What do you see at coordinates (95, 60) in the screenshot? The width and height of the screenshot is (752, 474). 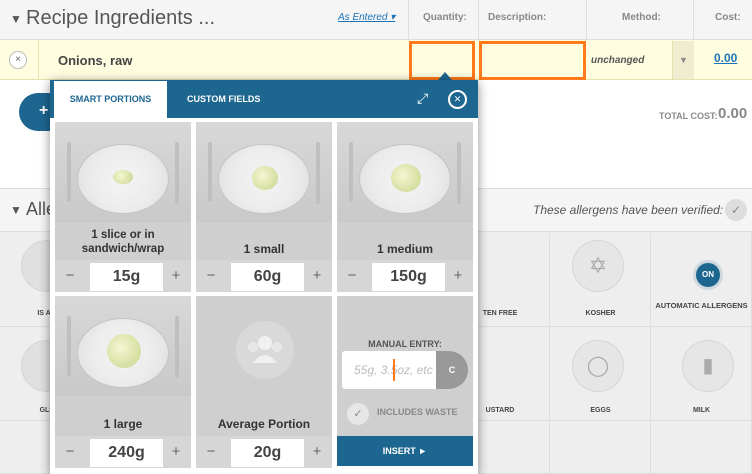 I see `ingredient-name: Onions, raw` at bounding box center [95, 60].